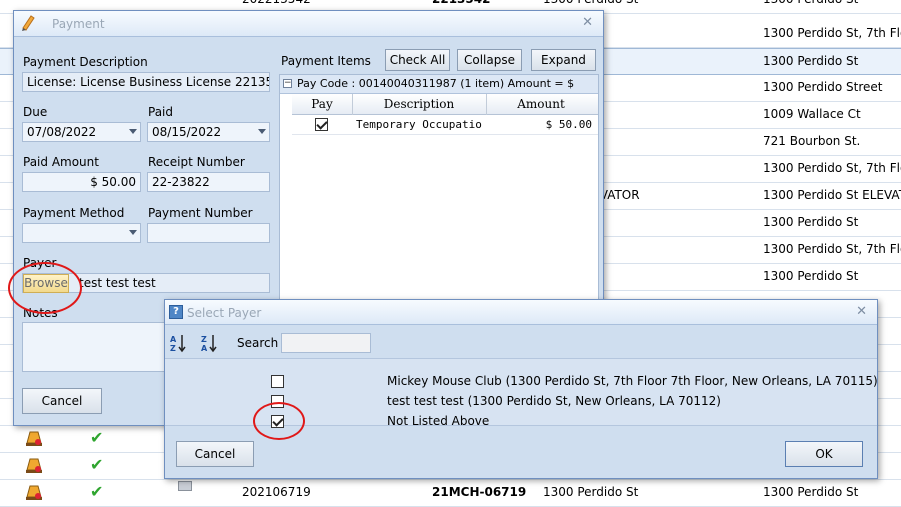 The height and width of the screenshot is (507, 901). I want to click on browse-button: Browse, so click(46, 283).